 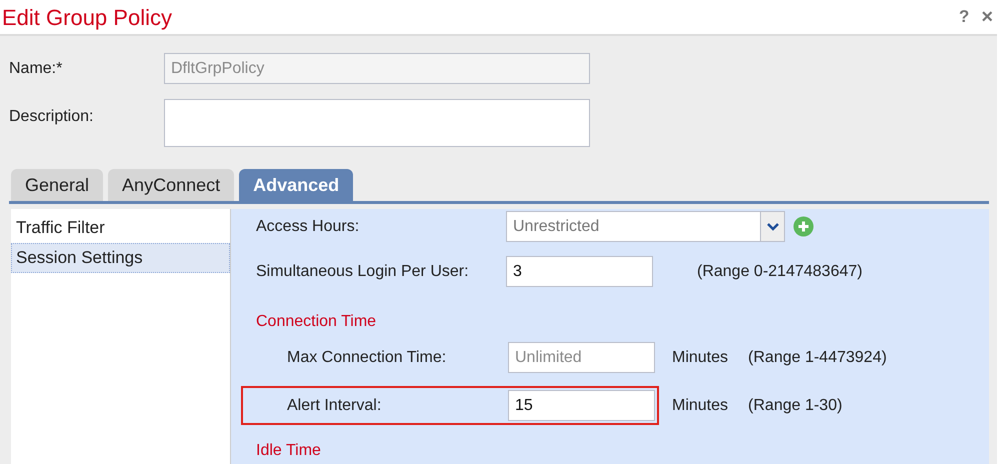 I want to click on access-hours-label: Access Hours:, so click(x=308, y=226).